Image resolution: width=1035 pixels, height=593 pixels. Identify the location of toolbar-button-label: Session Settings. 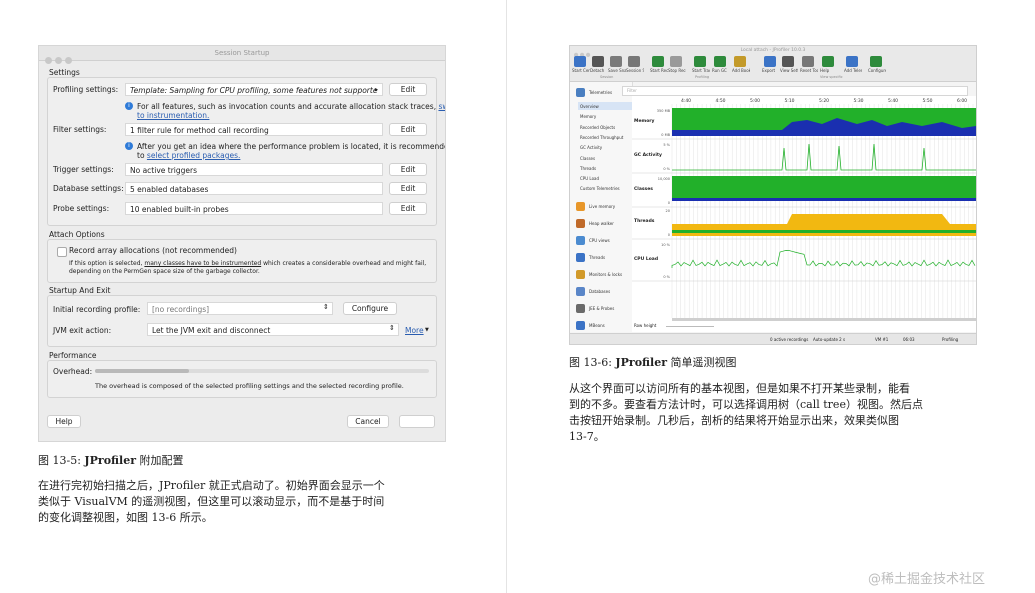
(635, 70).